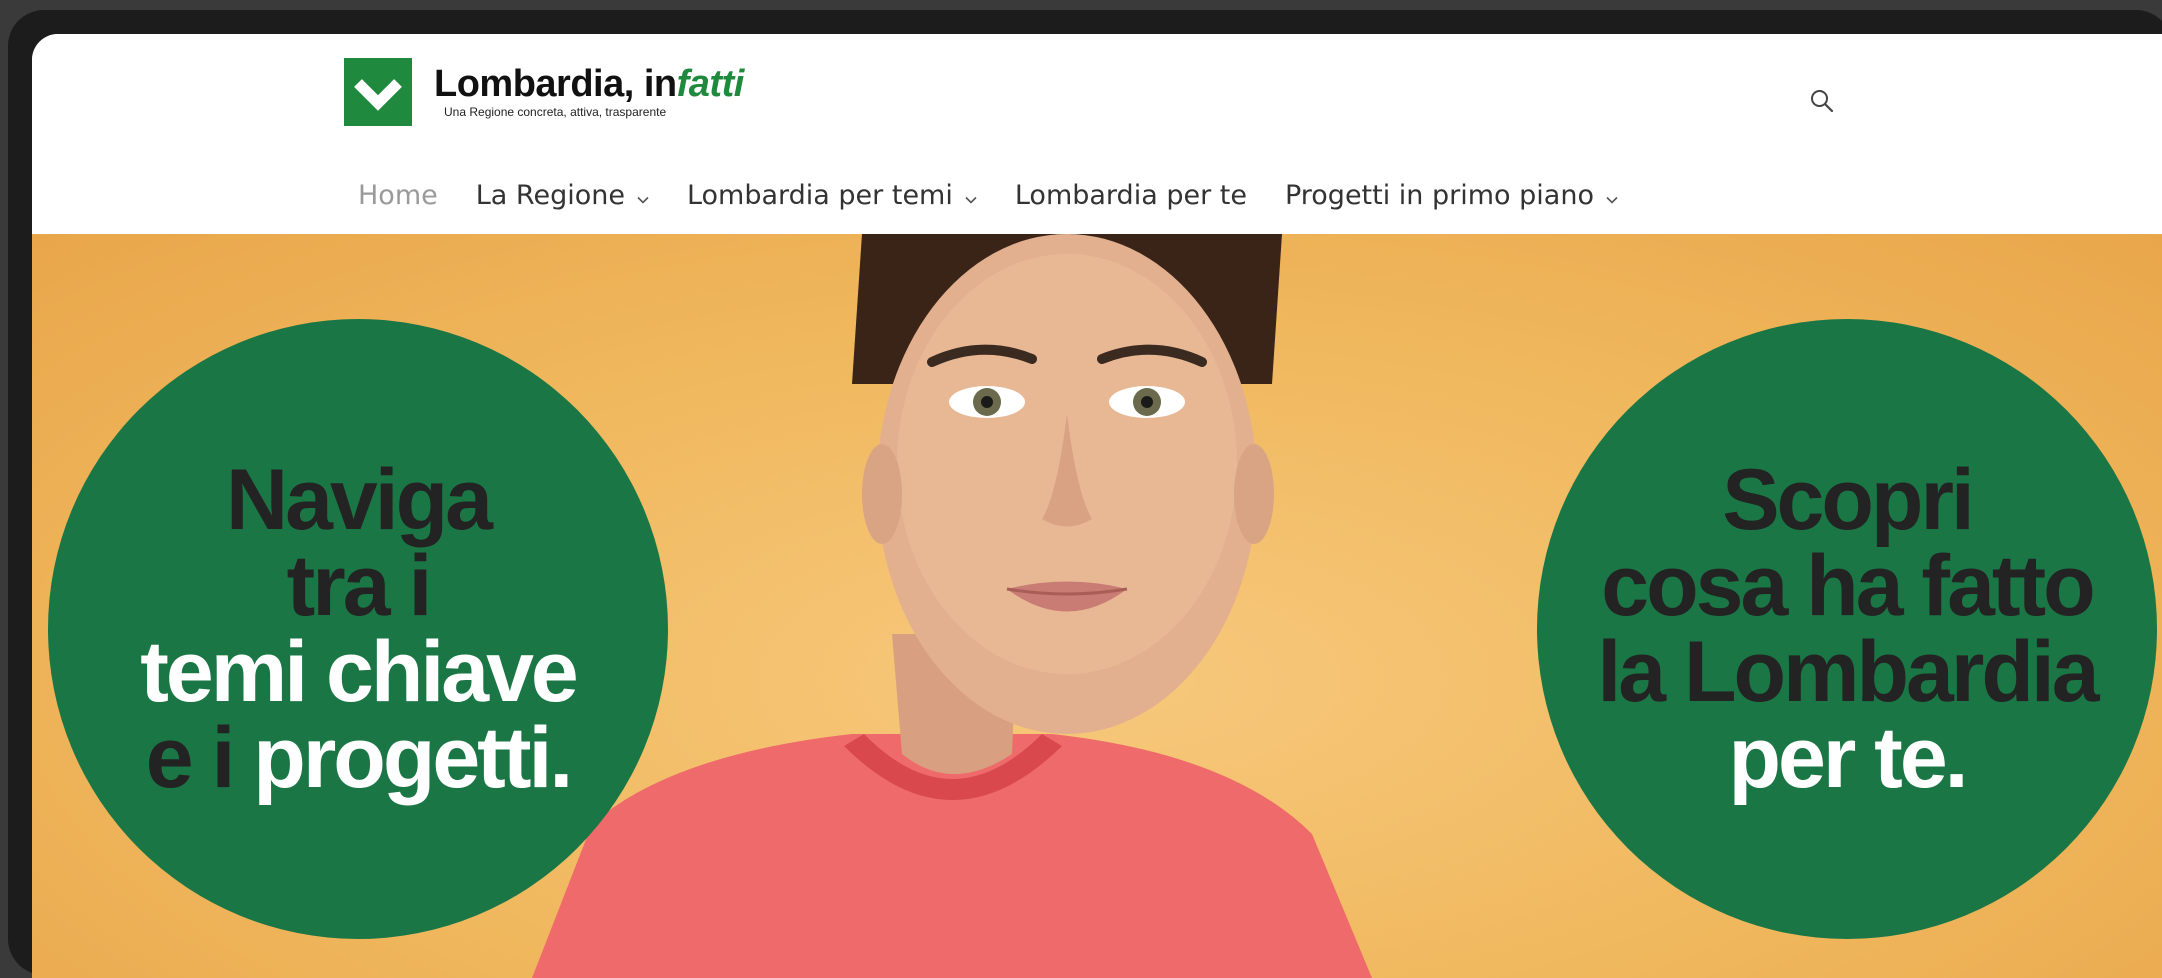 The image size is (2162, 978). I want to click on circle-text-line: Naviga, so click(359, 500).